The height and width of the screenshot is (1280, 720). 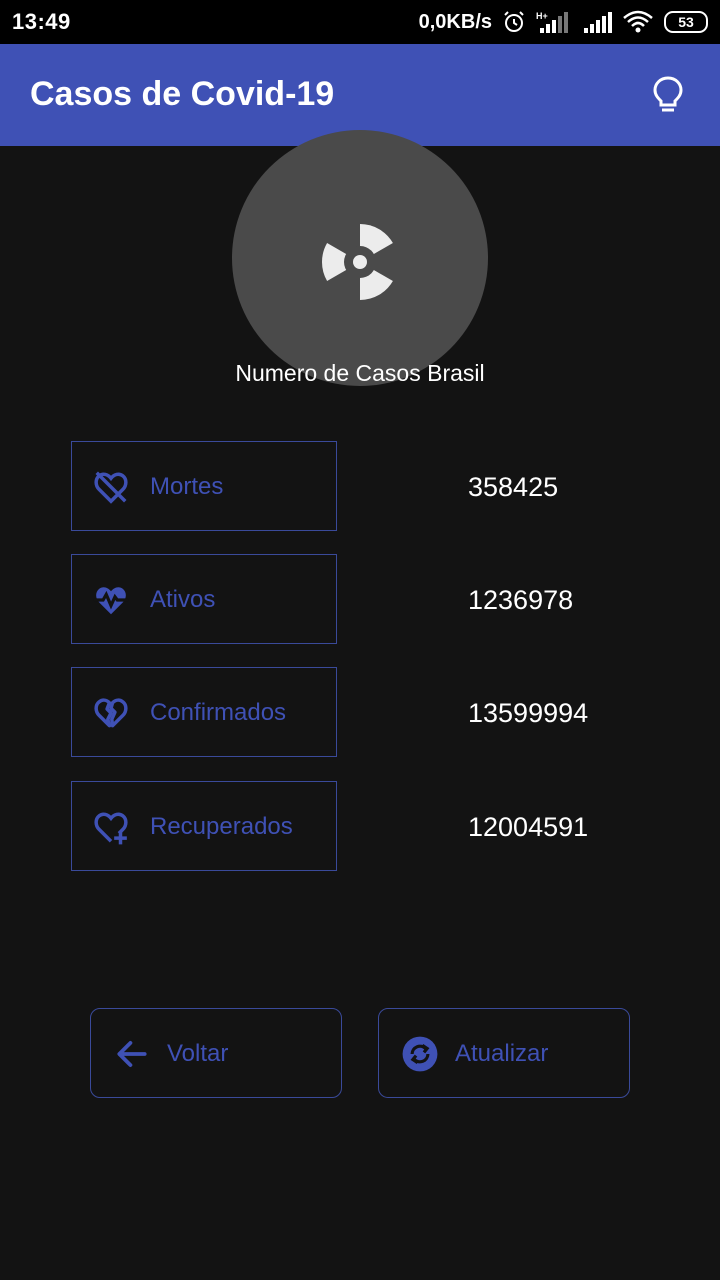 What do you see at coordinates (360, 373) in the screenshot?
I see `hero-caption: Numero de Casos Brasil` at bounding box center [360, 373].